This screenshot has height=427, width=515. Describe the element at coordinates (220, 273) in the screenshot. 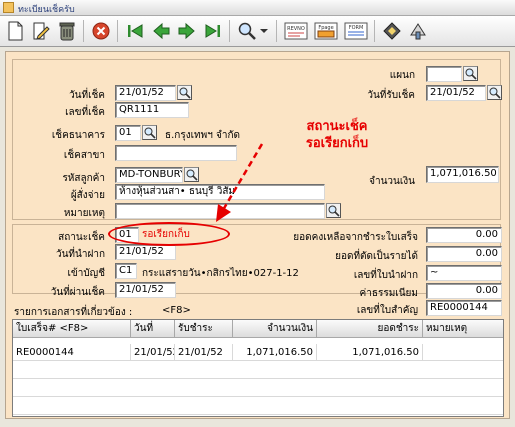

I see `account-name: กระแสรายวัน•กสิกรไทย•027-1-12` at that location.